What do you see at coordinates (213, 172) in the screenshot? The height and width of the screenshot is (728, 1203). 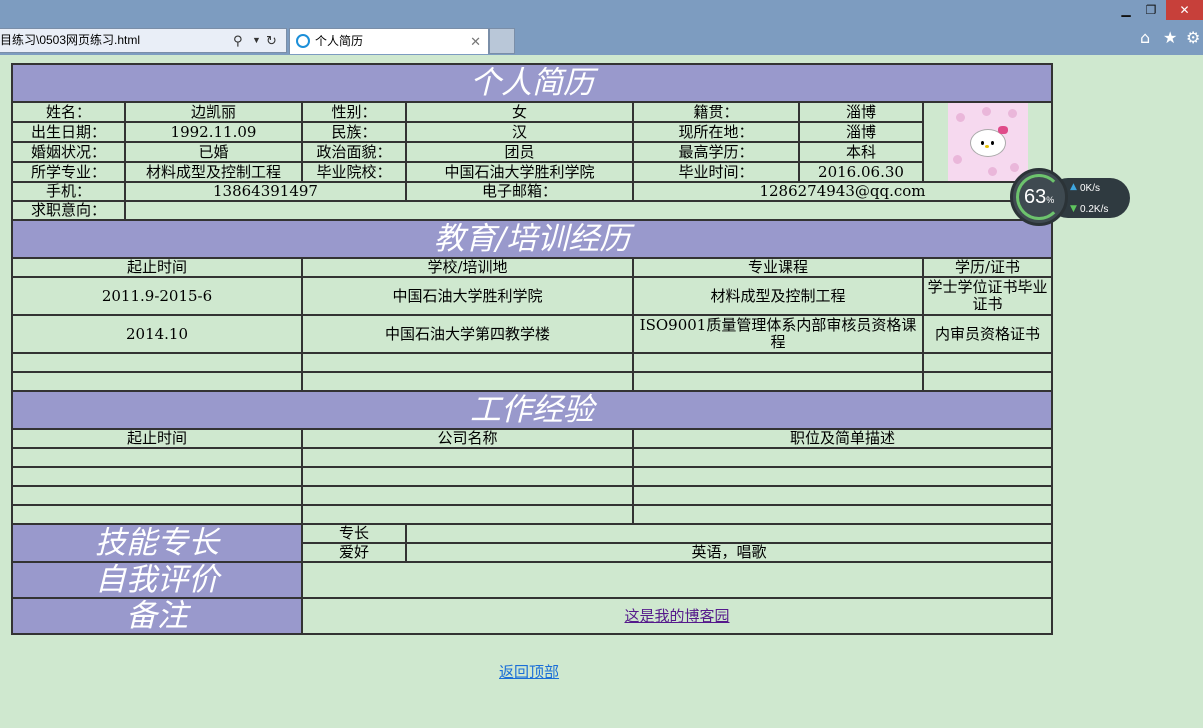 I see `major-value: 材料成型及控制工程` at bounding box center [213, 172].